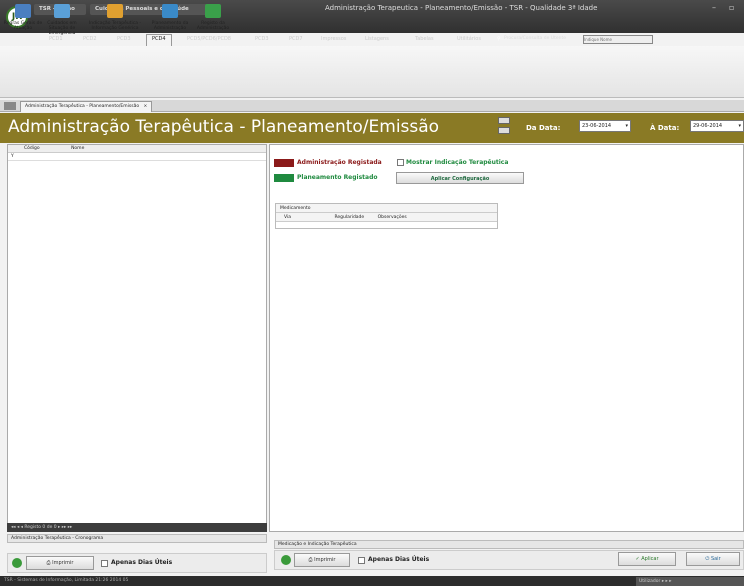  I want to click on register-label: Registo da Administração, so click(213, 26).